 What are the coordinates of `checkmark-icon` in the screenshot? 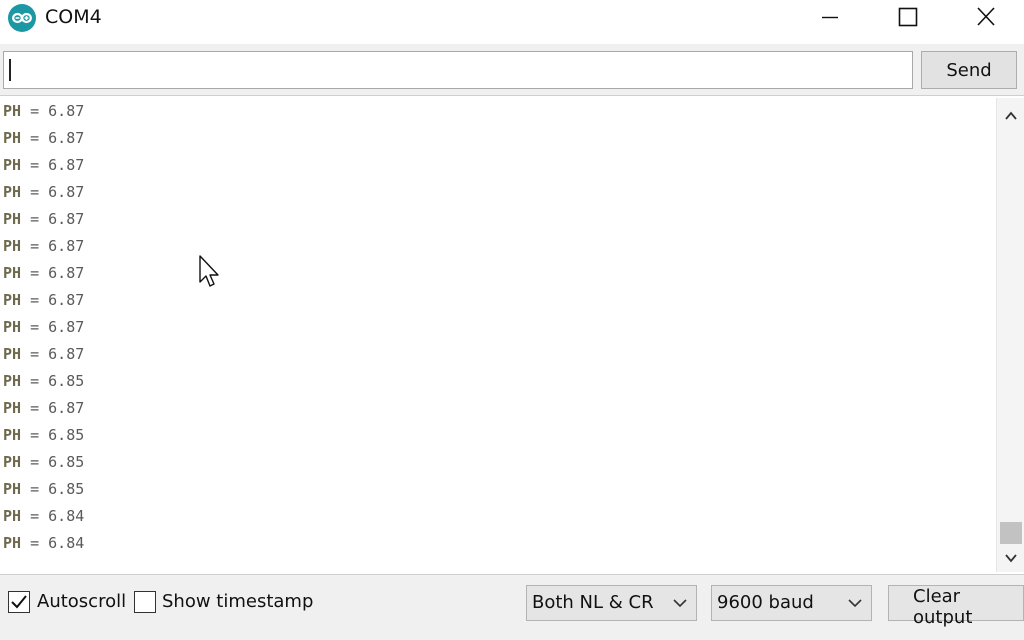 It's located at (19, 602).